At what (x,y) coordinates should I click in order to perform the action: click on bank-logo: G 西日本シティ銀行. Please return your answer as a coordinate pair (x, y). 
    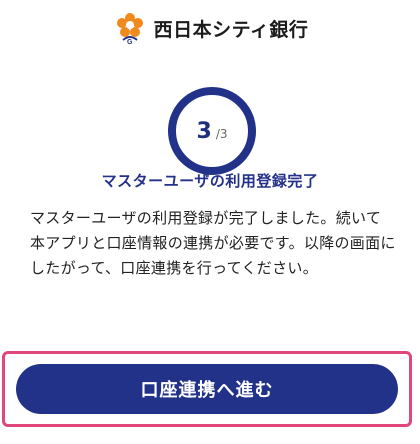
    Looking at the image, I should click on (210, 28).